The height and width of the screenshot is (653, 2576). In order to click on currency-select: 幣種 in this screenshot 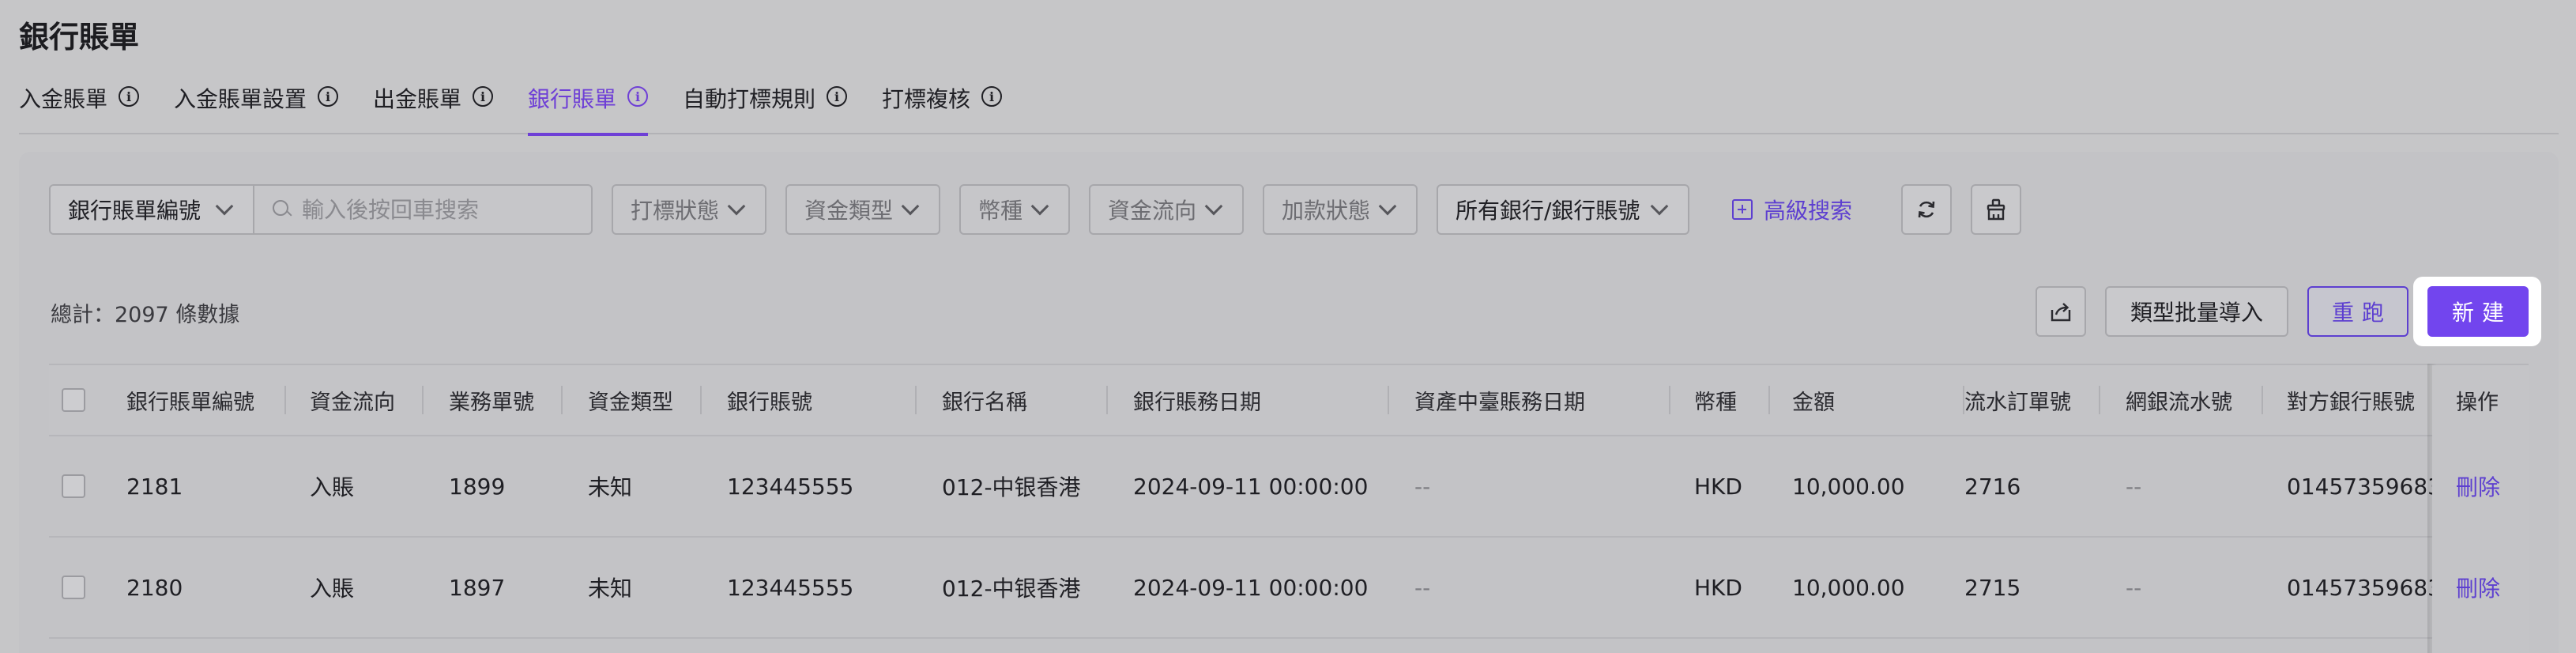, I will do `click(1014, 210)`.